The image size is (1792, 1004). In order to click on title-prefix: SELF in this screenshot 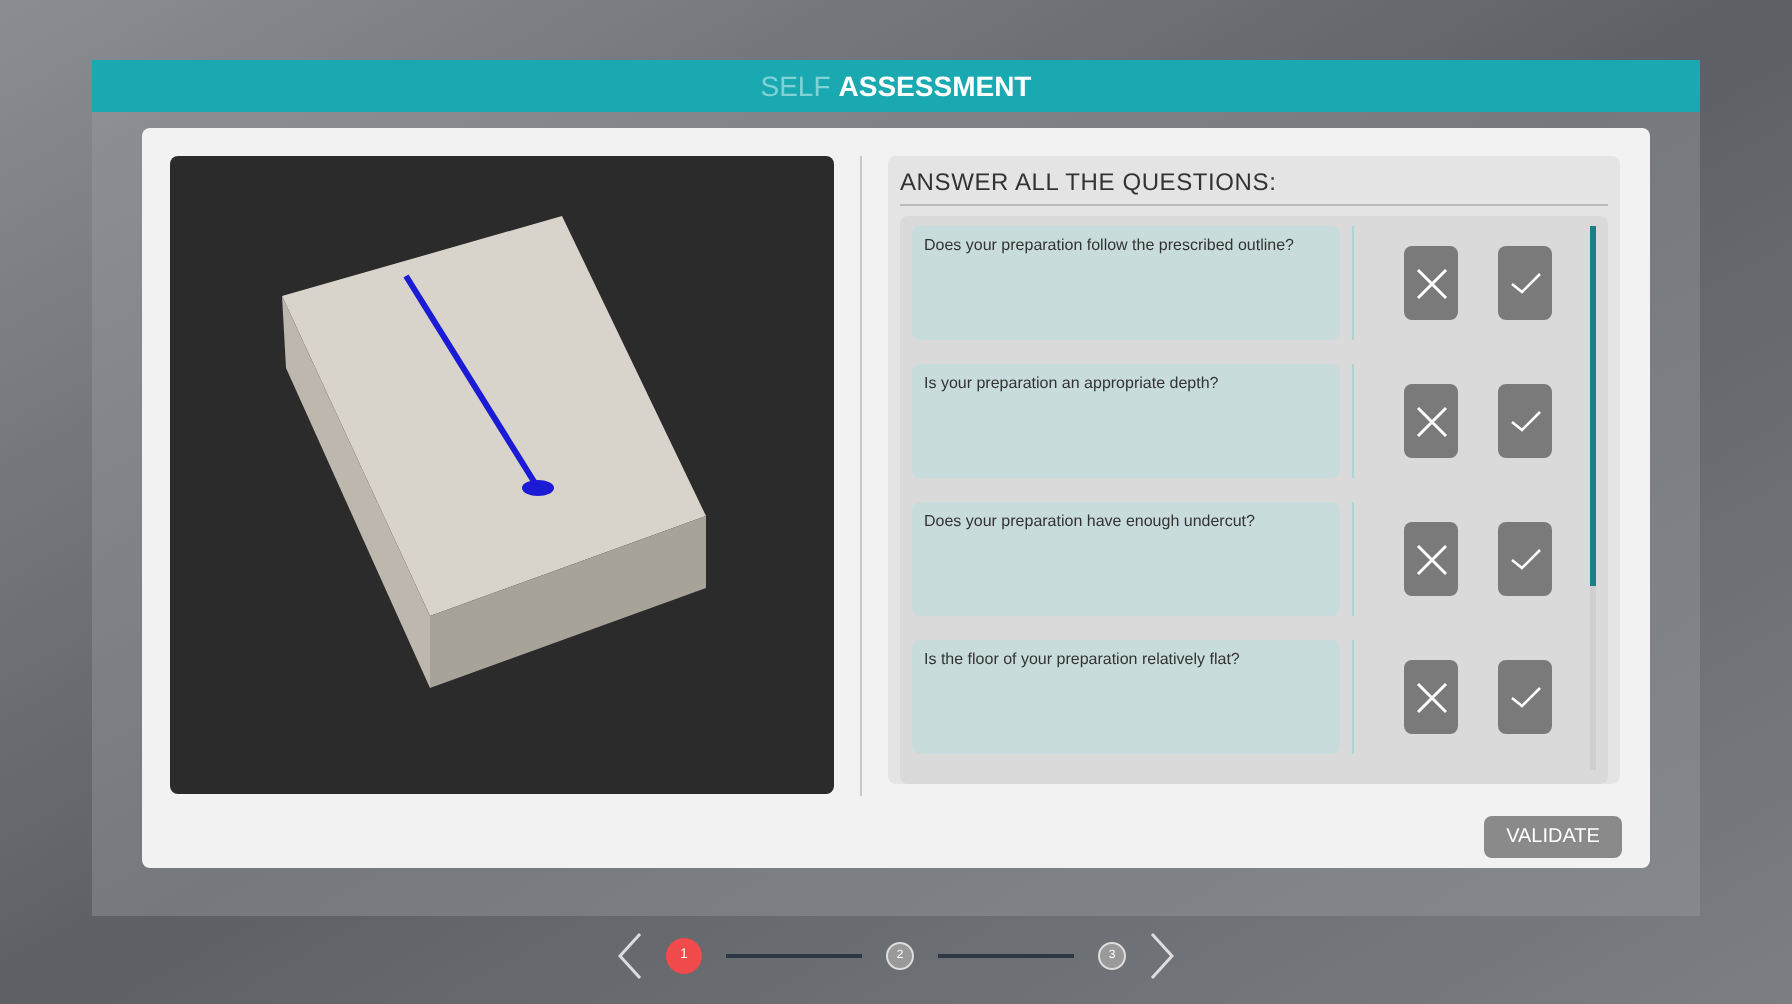, I will do `click(795, 86)`.